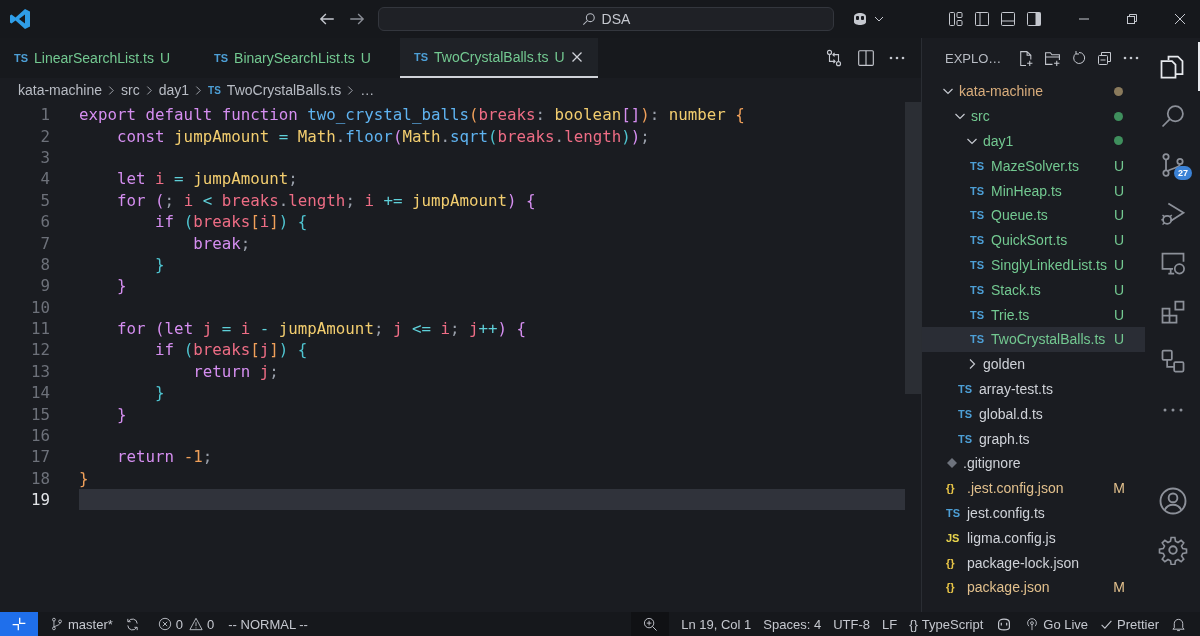 Image resolution: width=1200 pixels, height=636 pixels. I want to click on panel-toggle-icon, so click(1008, 19).